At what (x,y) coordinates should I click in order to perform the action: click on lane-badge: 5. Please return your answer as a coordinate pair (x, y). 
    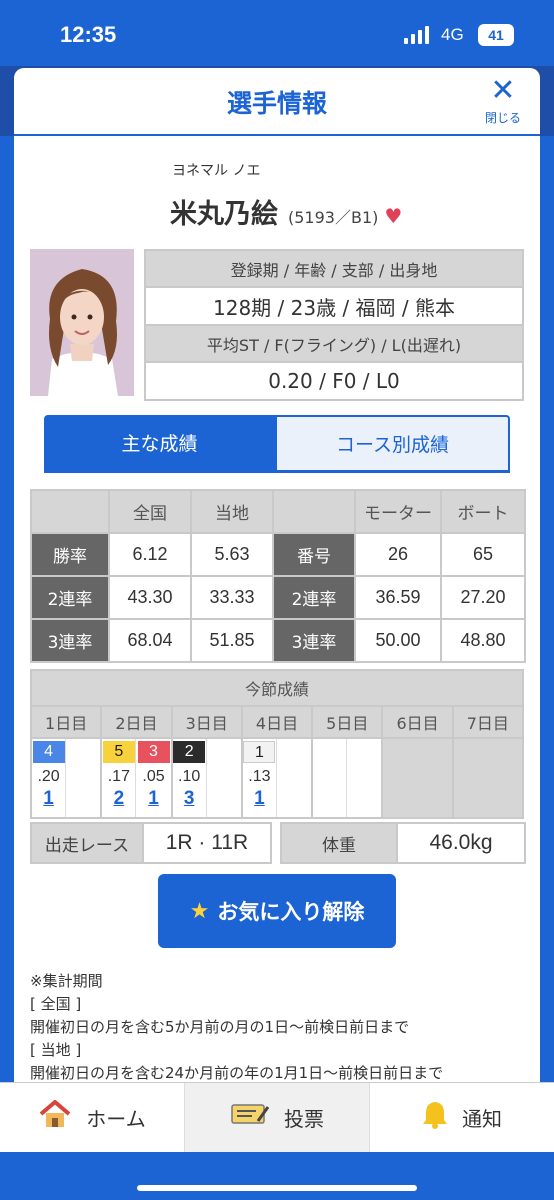
    Looking at the image, I should click on (118, 752).